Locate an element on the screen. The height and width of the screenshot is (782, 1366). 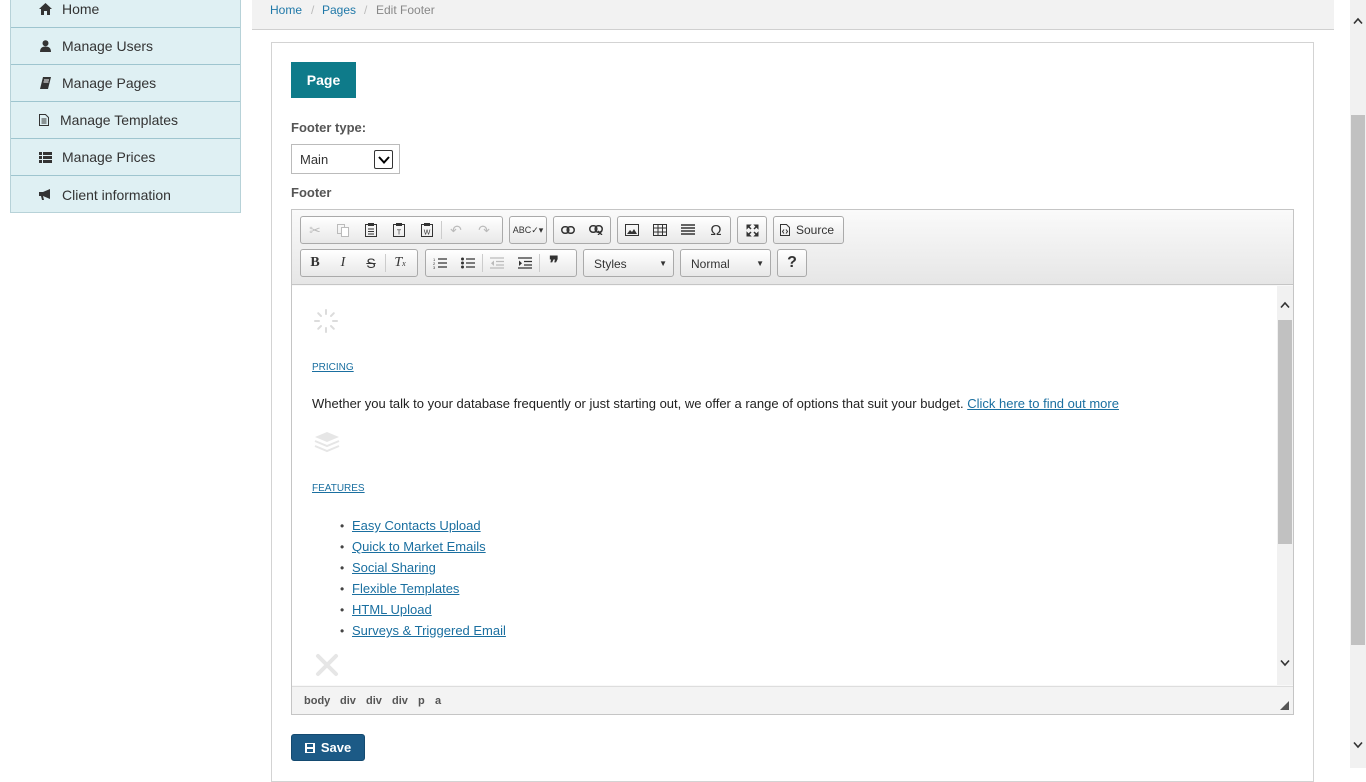
chevron-down-icon is located at coordinates (383, 159).